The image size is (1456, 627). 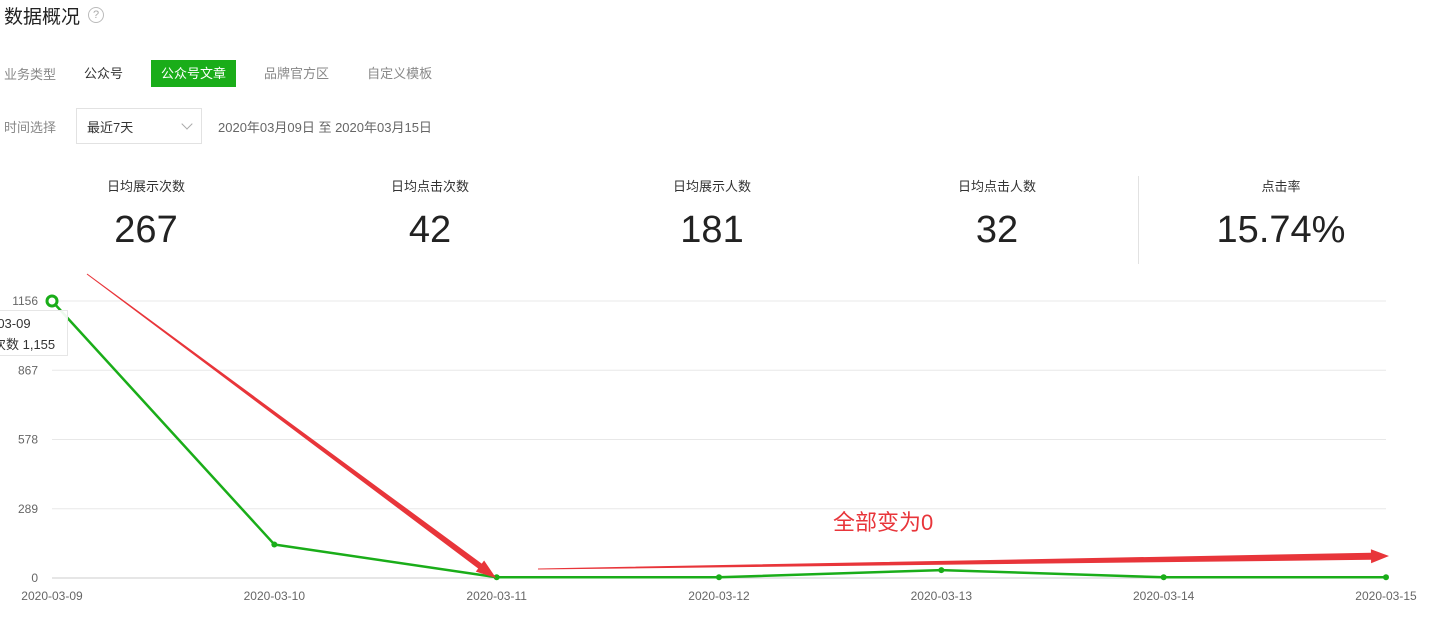 What do you see at coordinates (28, 370) in the screenshot?
I see `y-tick-label: 867` at bounding box center [28, 370].